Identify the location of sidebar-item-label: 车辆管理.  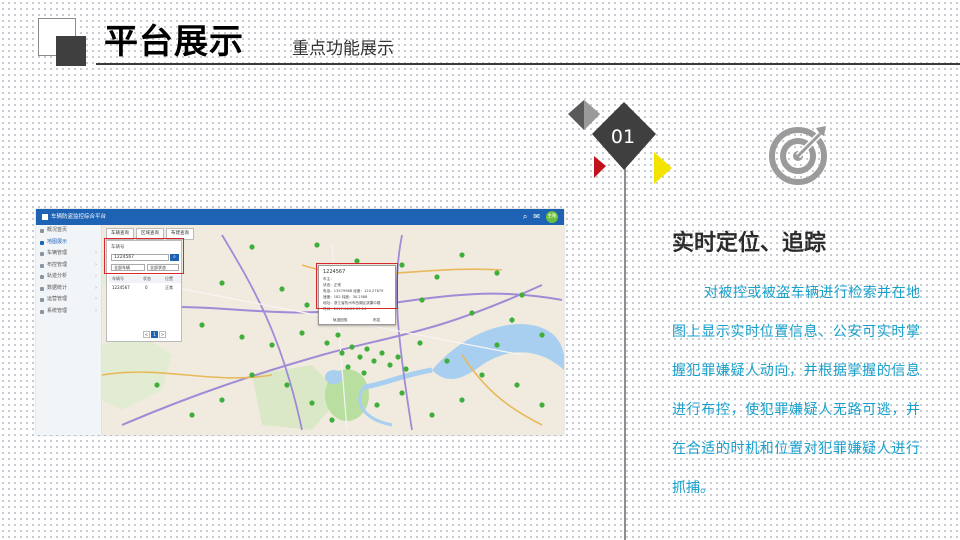
(57, 253).